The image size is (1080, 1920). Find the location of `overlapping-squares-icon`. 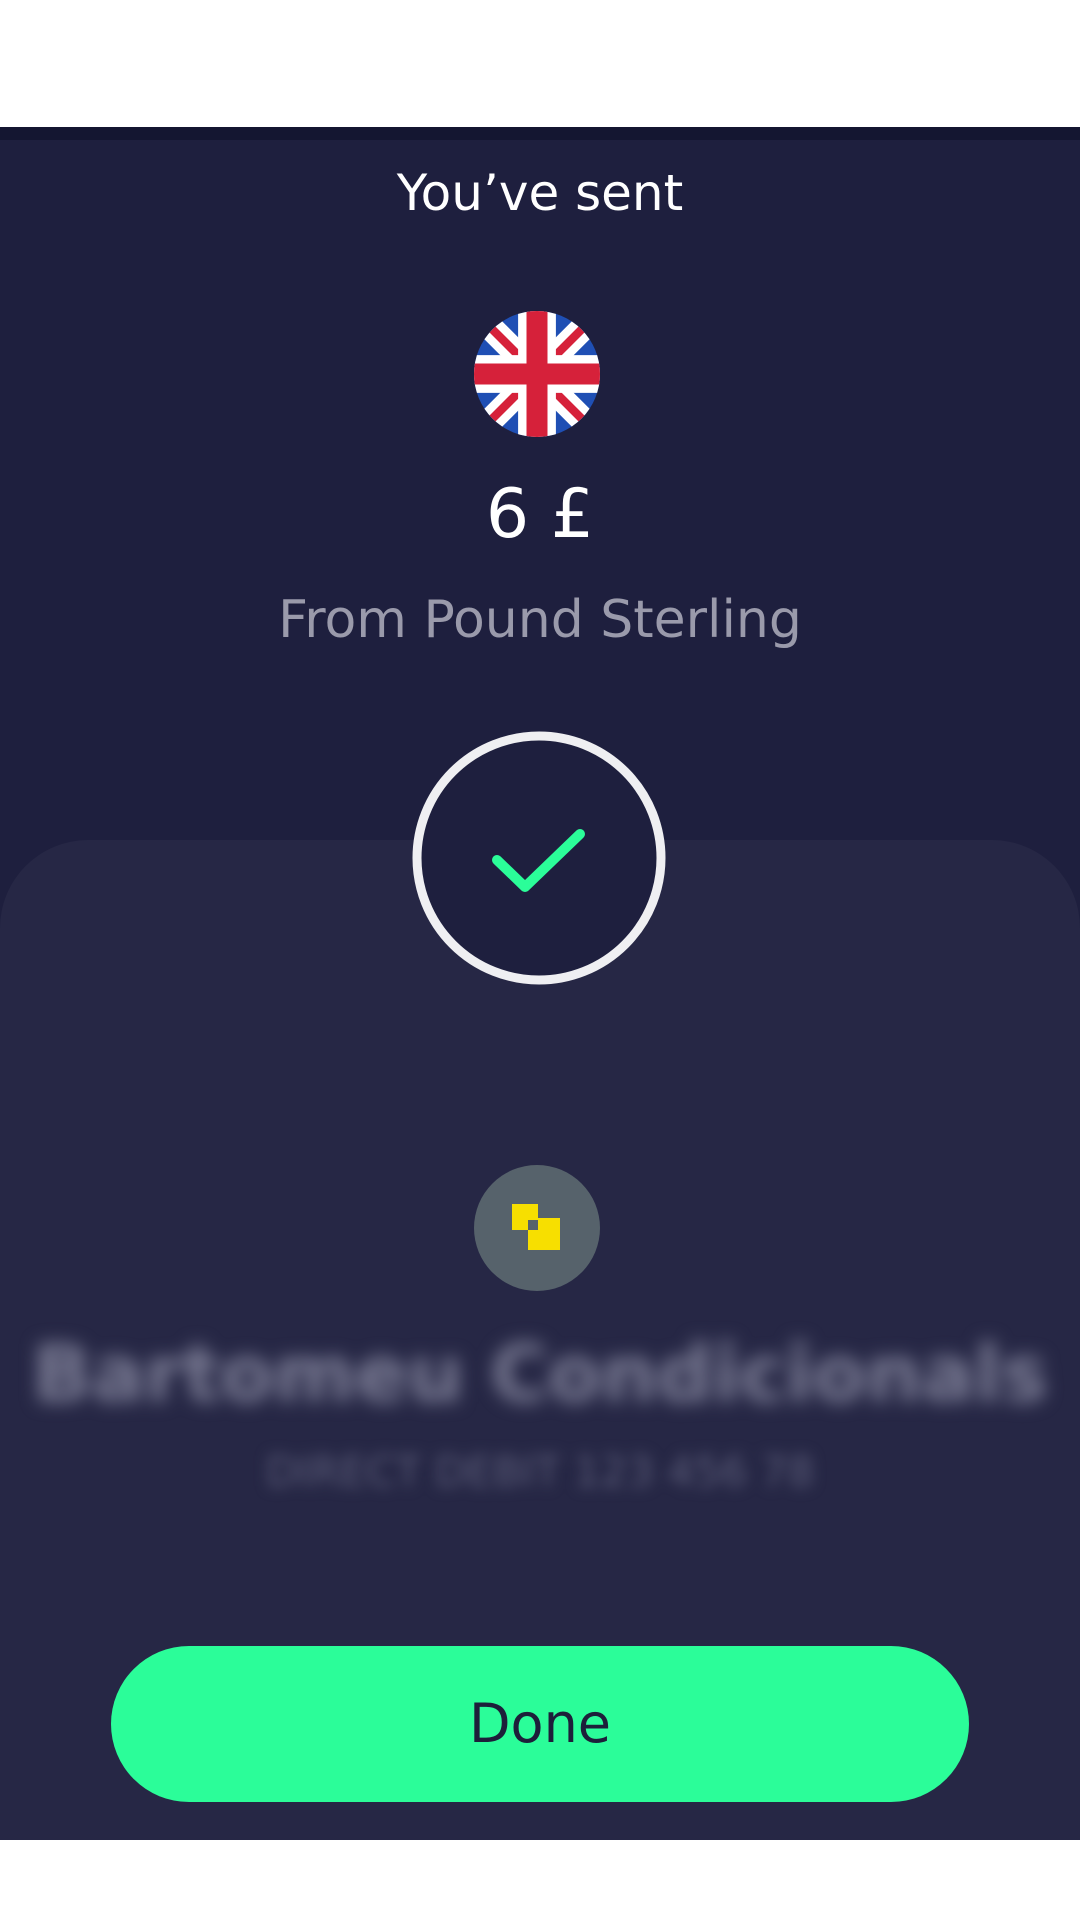

overlapping-squares-icon is located at coordinates (537, 1228).